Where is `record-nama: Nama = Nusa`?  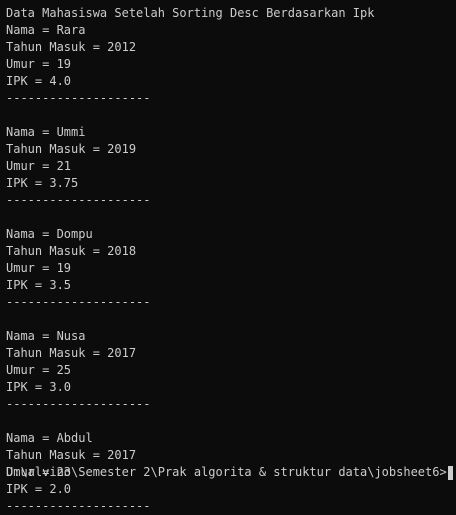
record-nama: Nama = Nusa is located at coordinates (46, 336).